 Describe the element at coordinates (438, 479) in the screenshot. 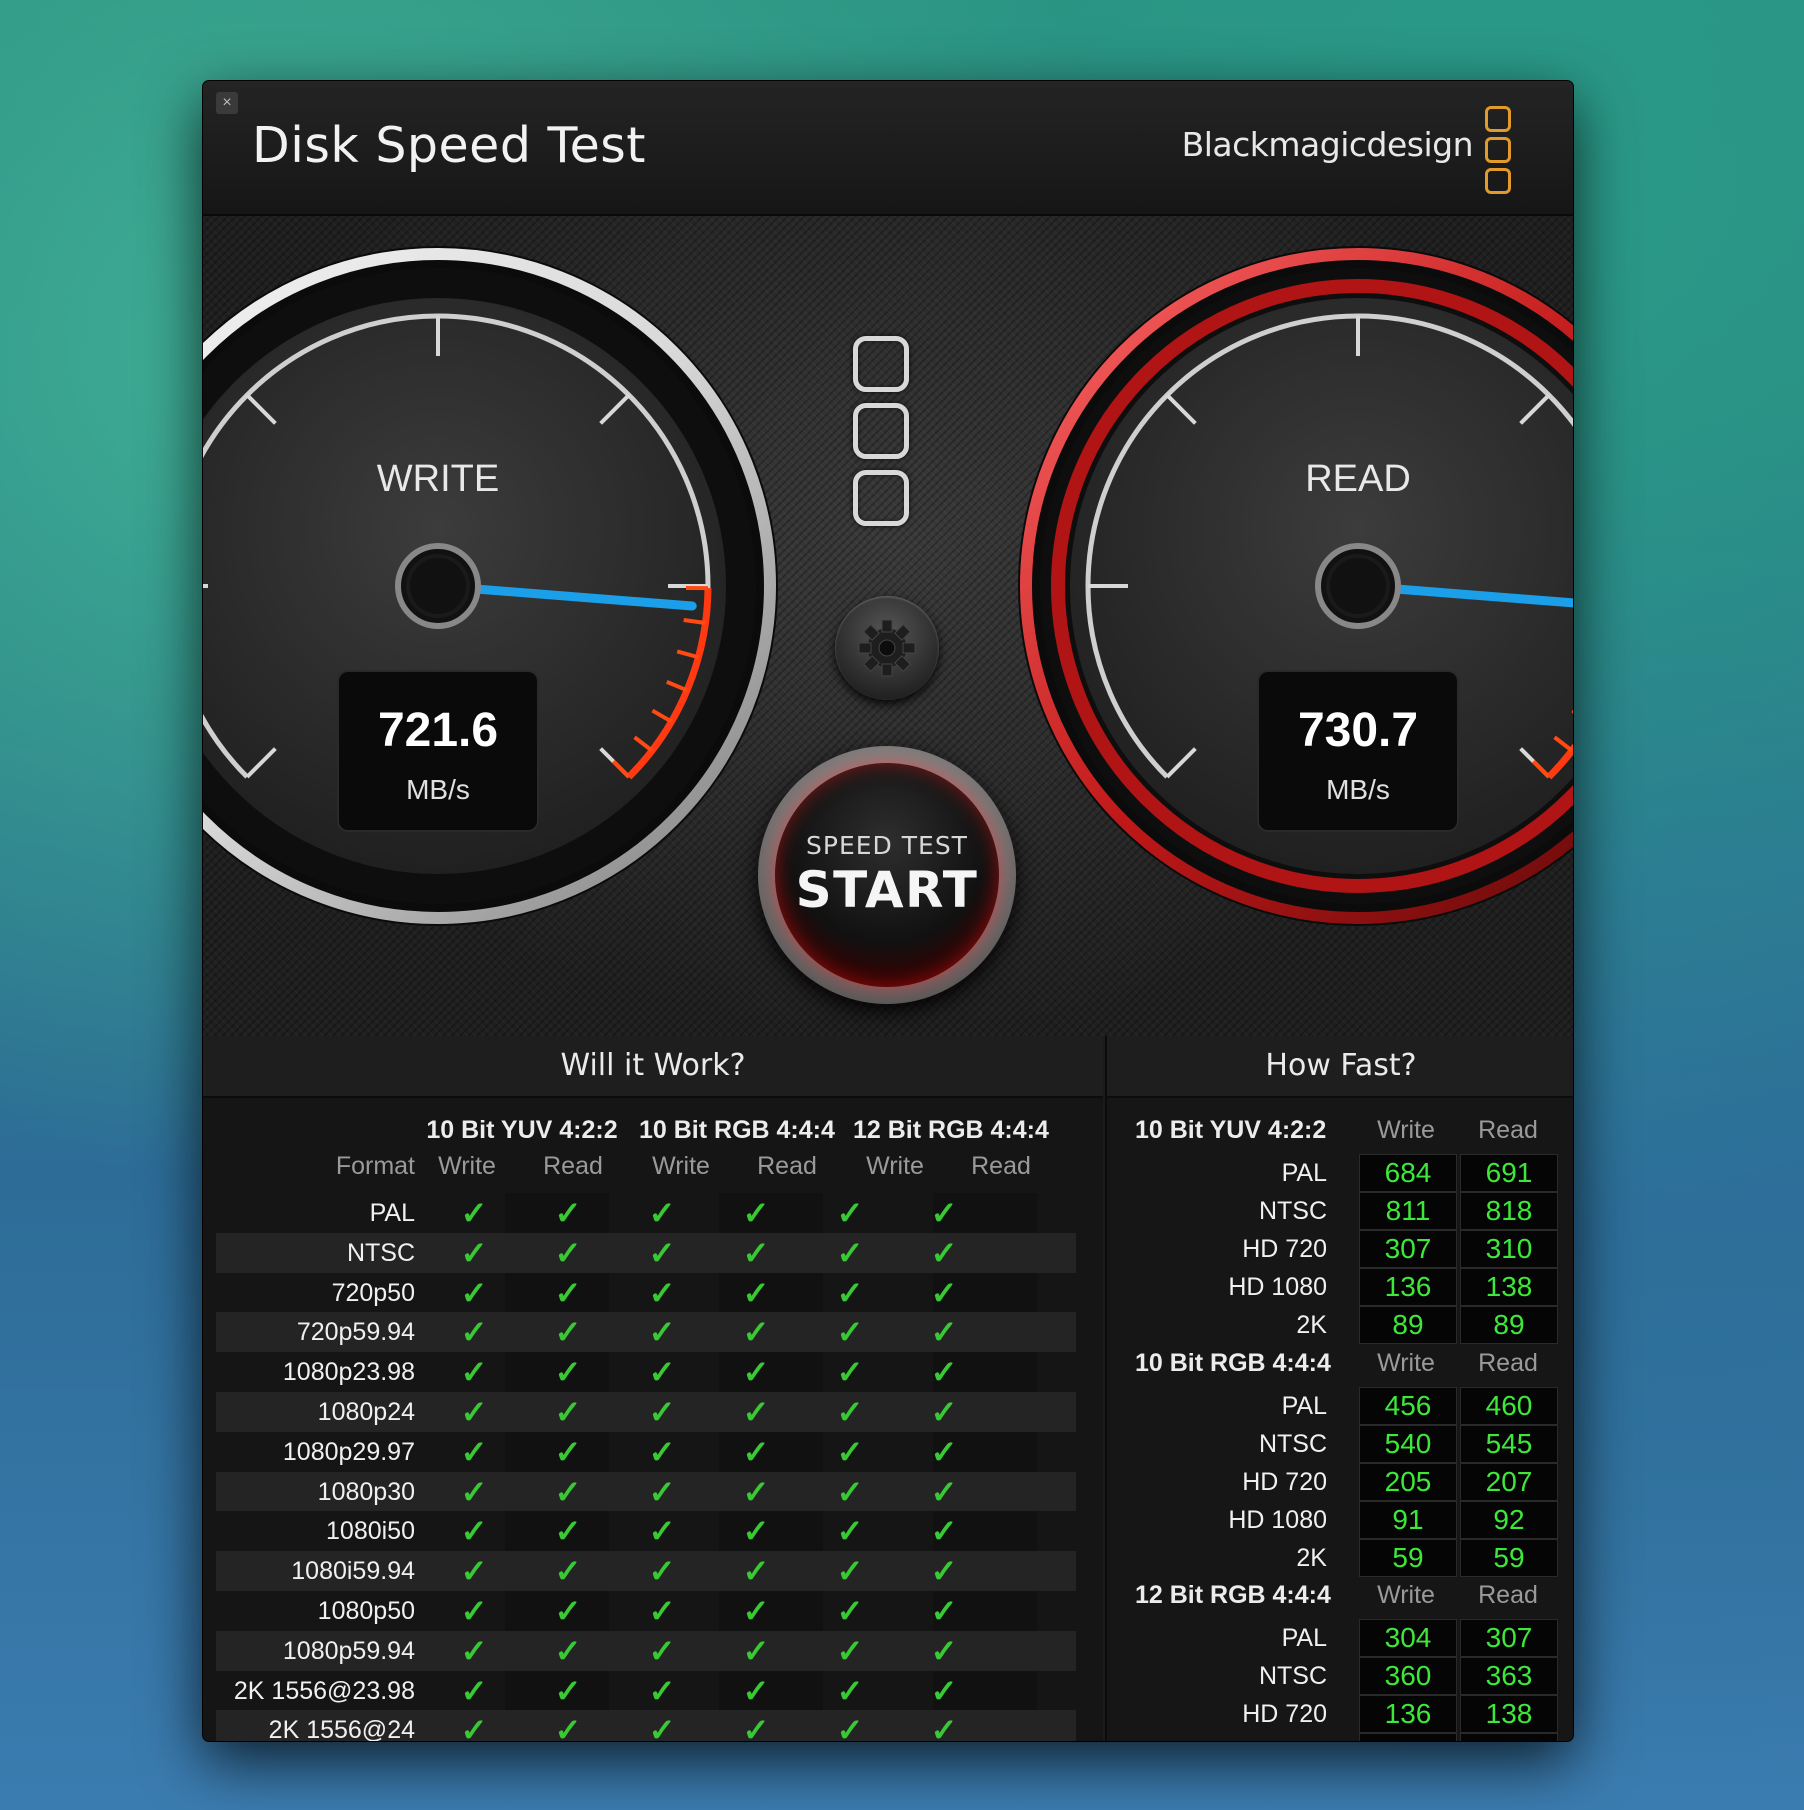

I see `gauge-label: WRITE` at that location.